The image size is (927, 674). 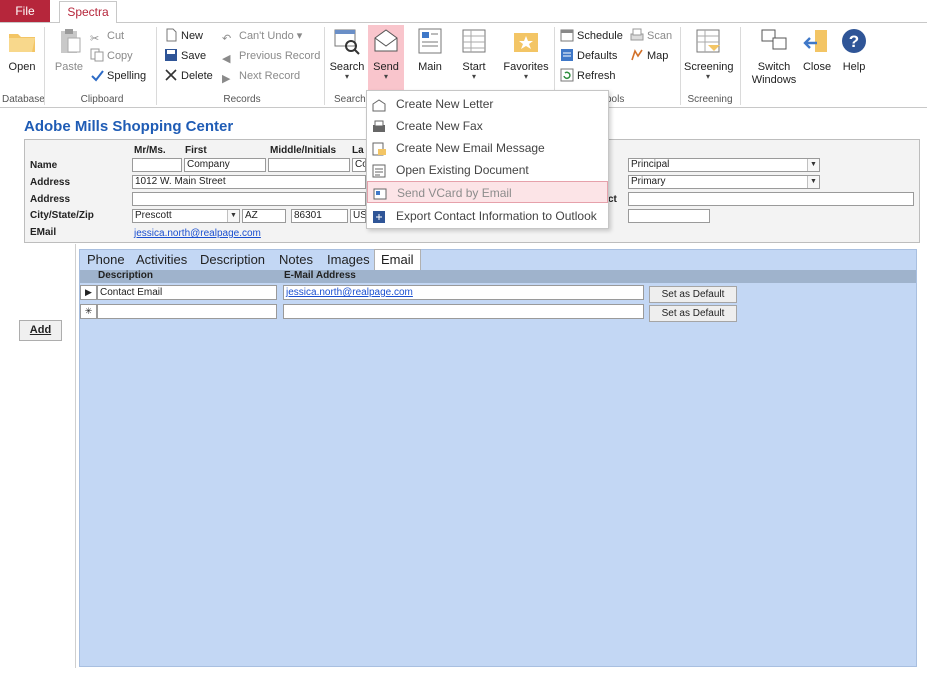 What do you see at coordinates (196, 150) in the screenshot?
I see `first-header: First` at bounding box center [196, 150].